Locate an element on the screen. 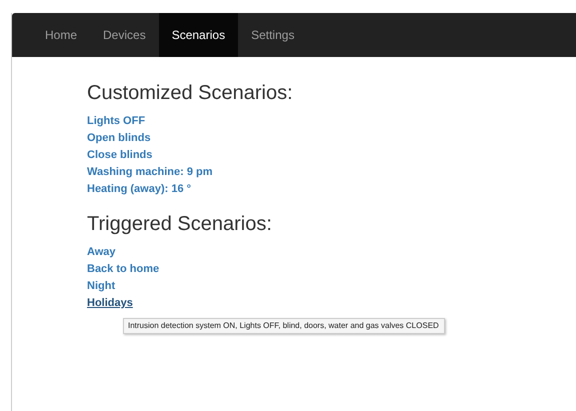 The image size is (576, 411). scenario-link: Holidays is located at coordinates (110, 303).